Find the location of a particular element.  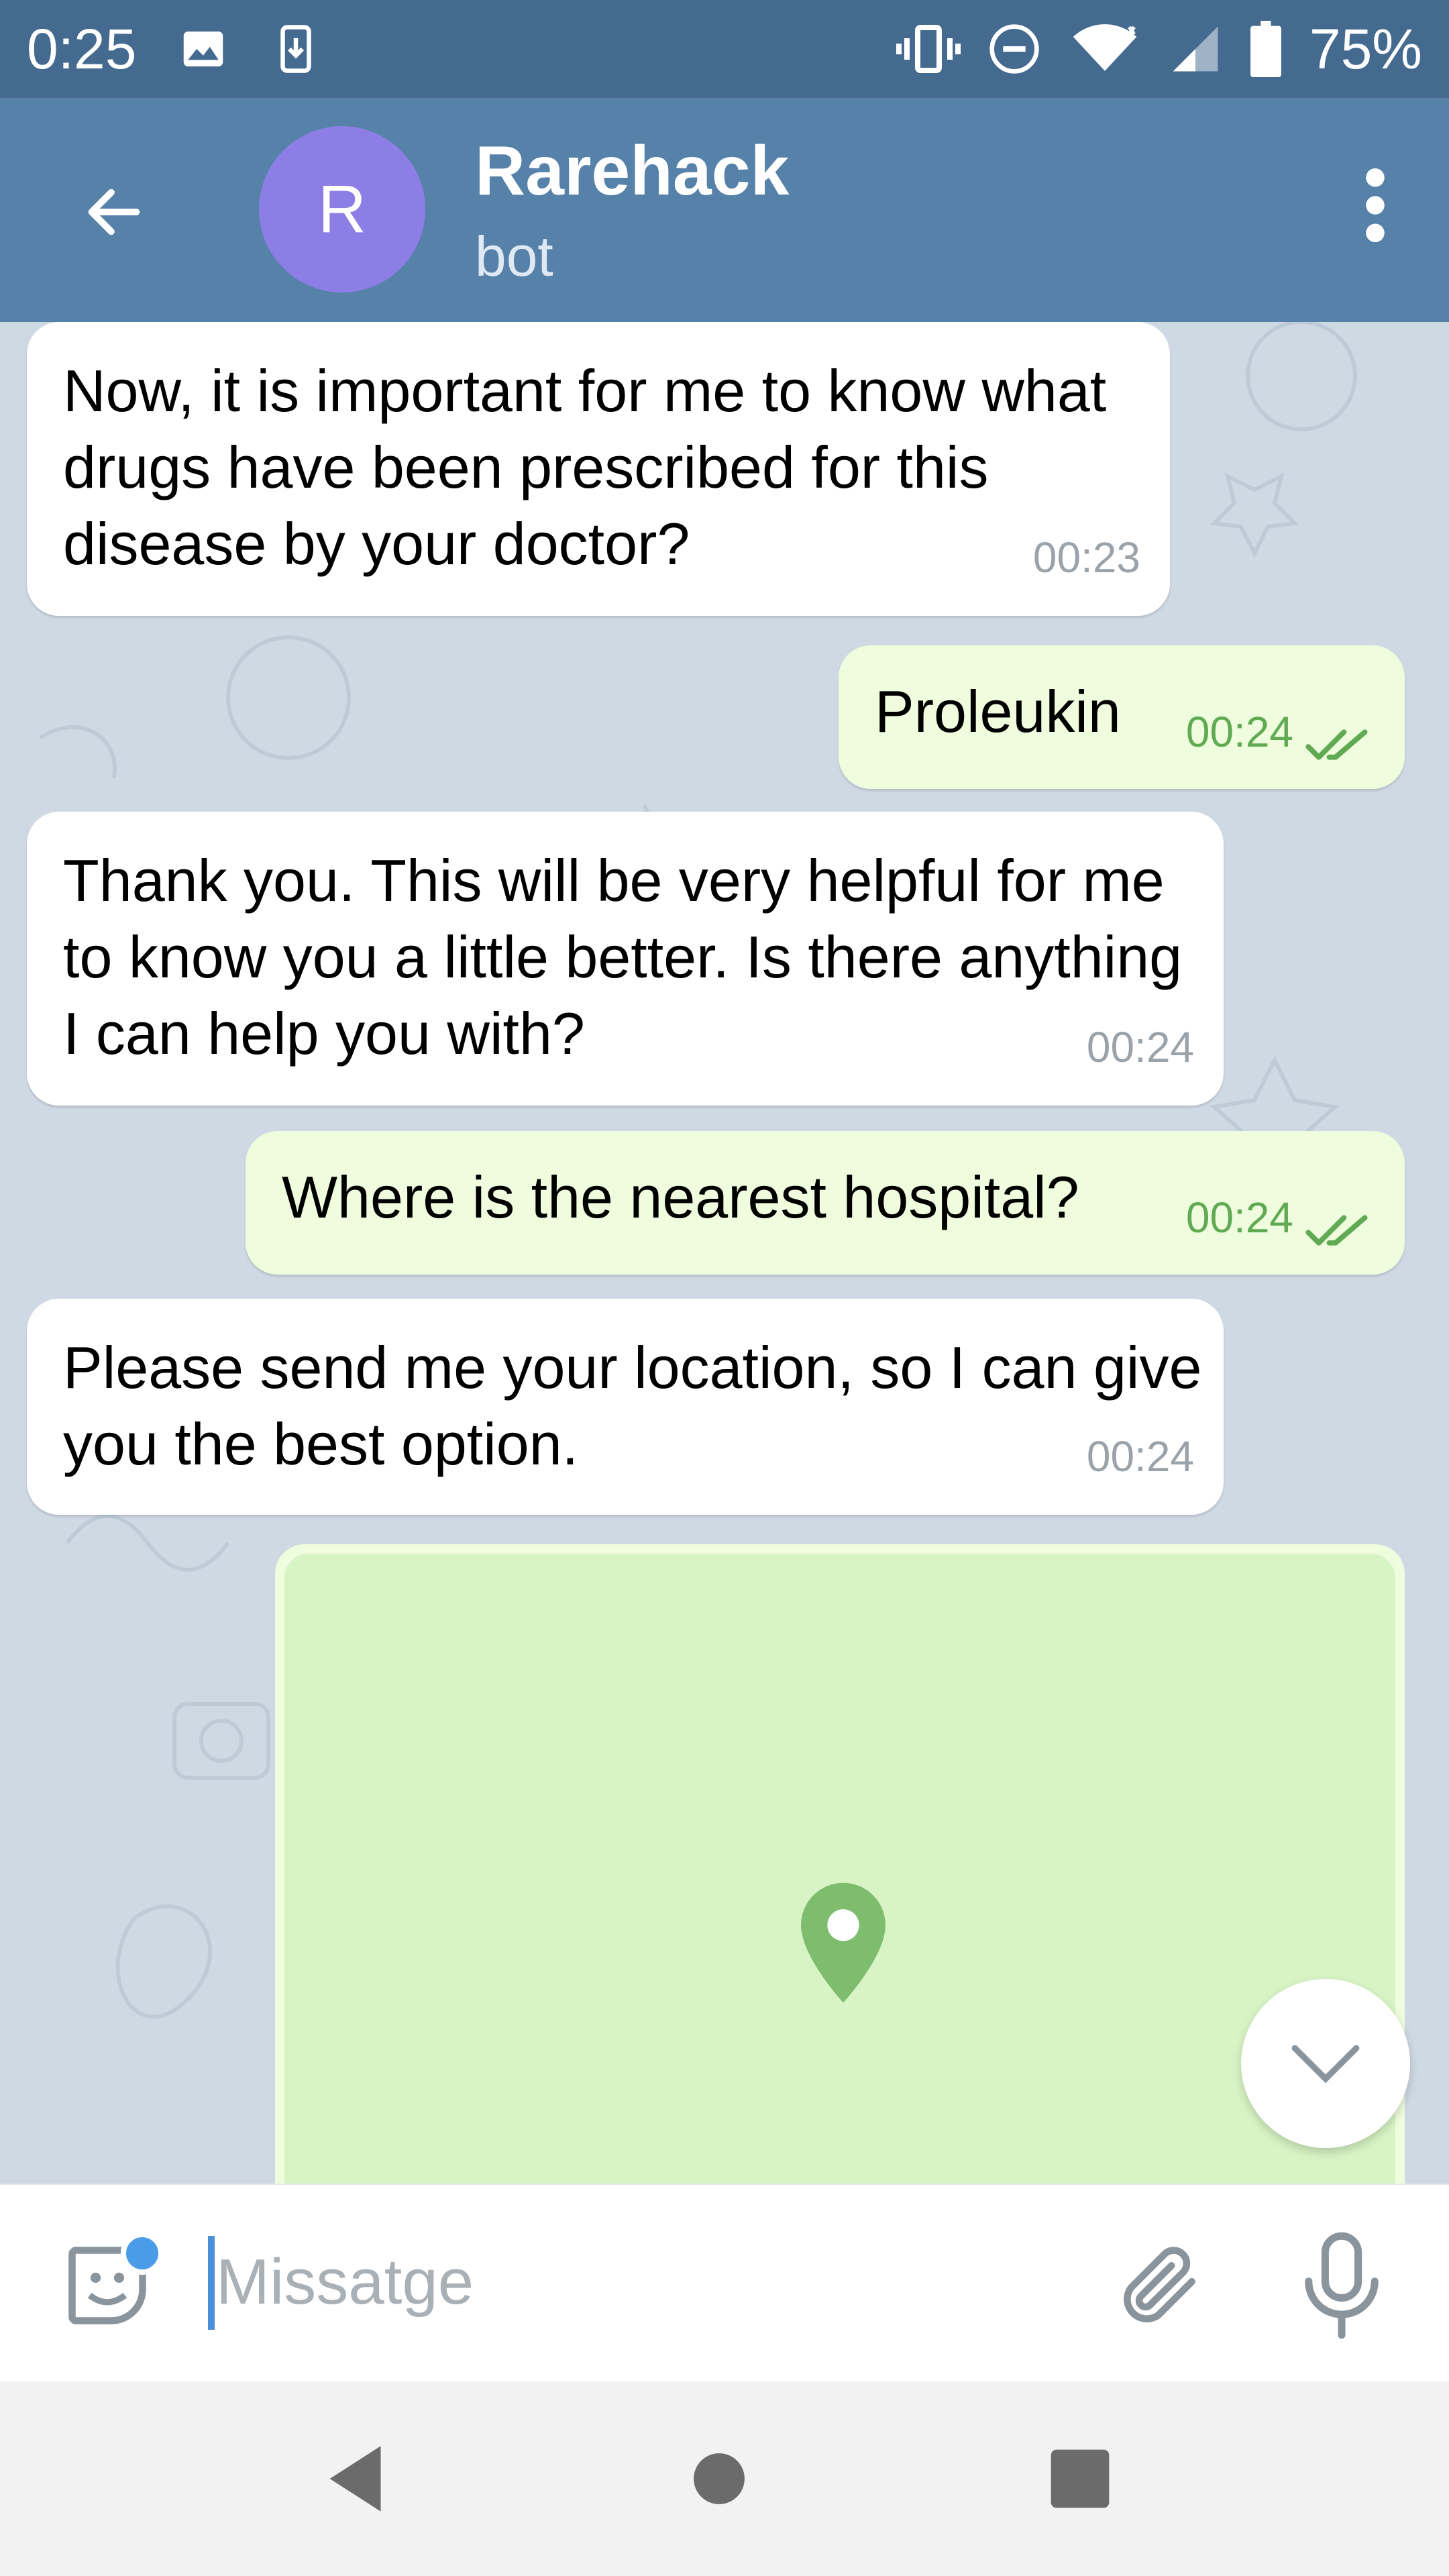

battery-percent: 75% is located at coordinates (1365, 48).